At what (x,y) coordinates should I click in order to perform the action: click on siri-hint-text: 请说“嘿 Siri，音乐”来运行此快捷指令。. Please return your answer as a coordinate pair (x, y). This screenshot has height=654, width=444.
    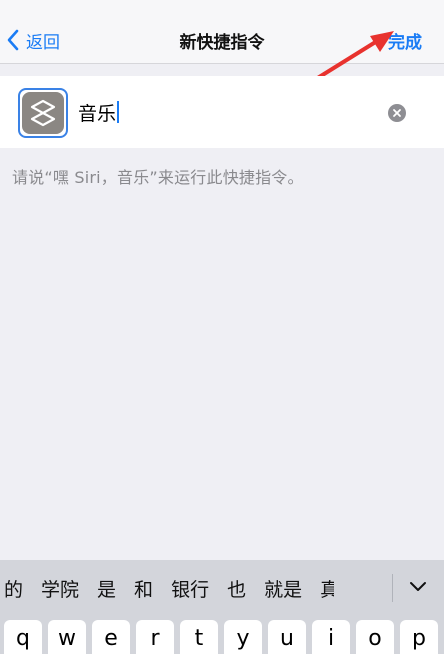
    Looking at the image, I should click on (158, 177).